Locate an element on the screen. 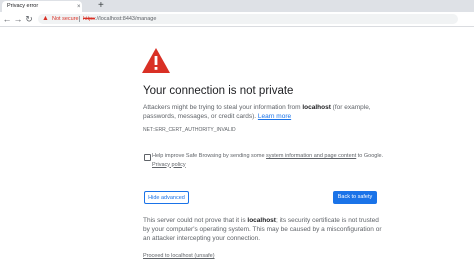 The height and width of the screenshot is (269, 474). url-text: https://localhost:8443/manage is located at coordinates (119, 19).